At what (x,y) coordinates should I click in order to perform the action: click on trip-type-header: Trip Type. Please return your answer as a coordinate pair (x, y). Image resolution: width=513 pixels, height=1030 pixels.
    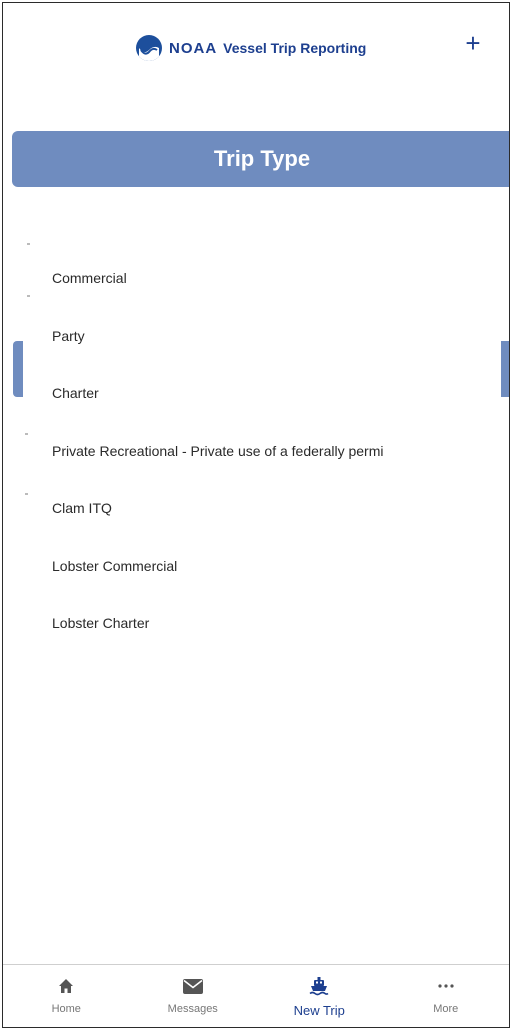
    Looking at the image, I should click on (260, 159).